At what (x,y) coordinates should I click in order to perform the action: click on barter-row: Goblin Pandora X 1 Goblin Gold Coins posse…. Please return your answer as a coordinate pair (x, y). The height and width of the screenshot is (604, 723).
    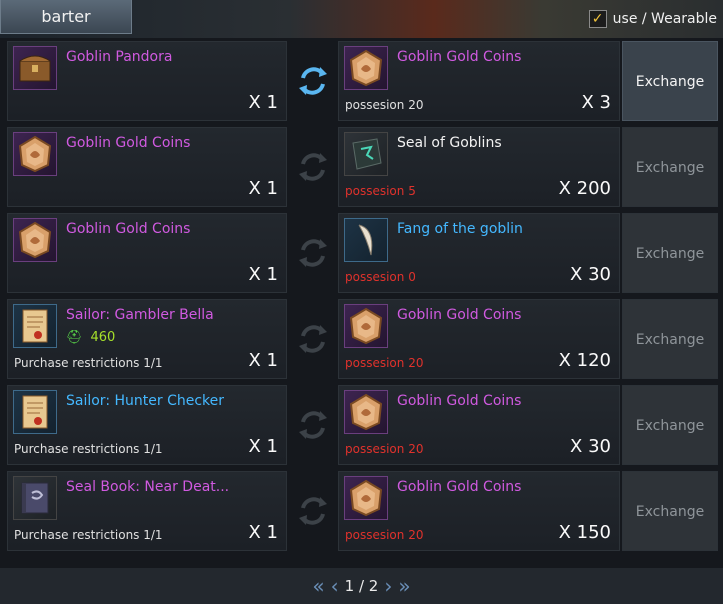
    Looking at the image, I should click on (361, 81).